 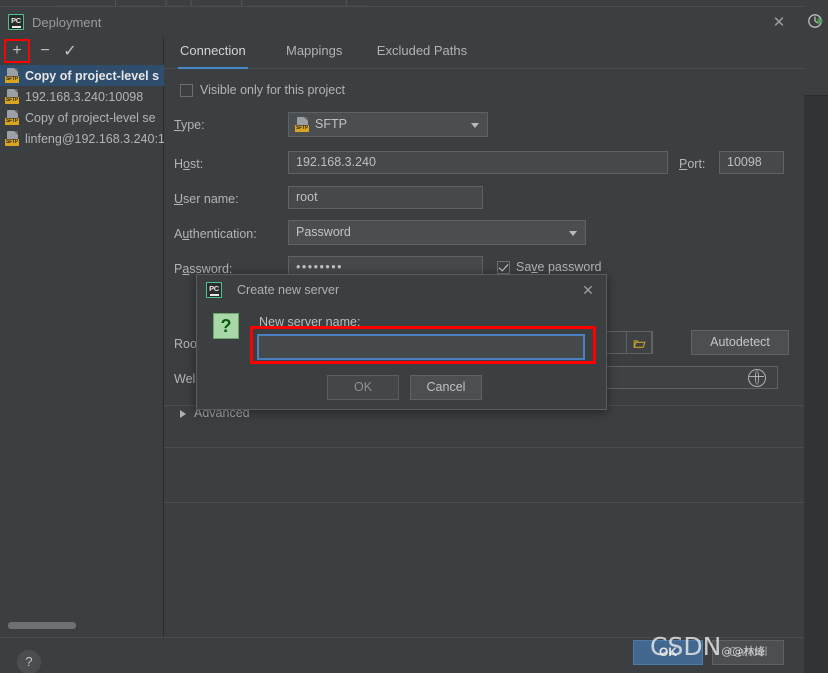 What do you see at coordinates (323, 232) in the screenshot?
I see `authentication-value: Password` at bounding box center [323, 232].